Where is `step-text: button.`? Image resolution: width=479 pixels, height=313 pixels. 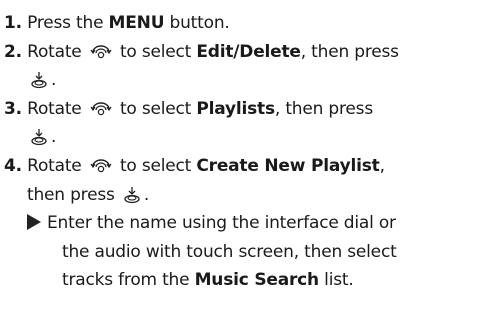 step-text: button. is located at coordinates (197, 23).